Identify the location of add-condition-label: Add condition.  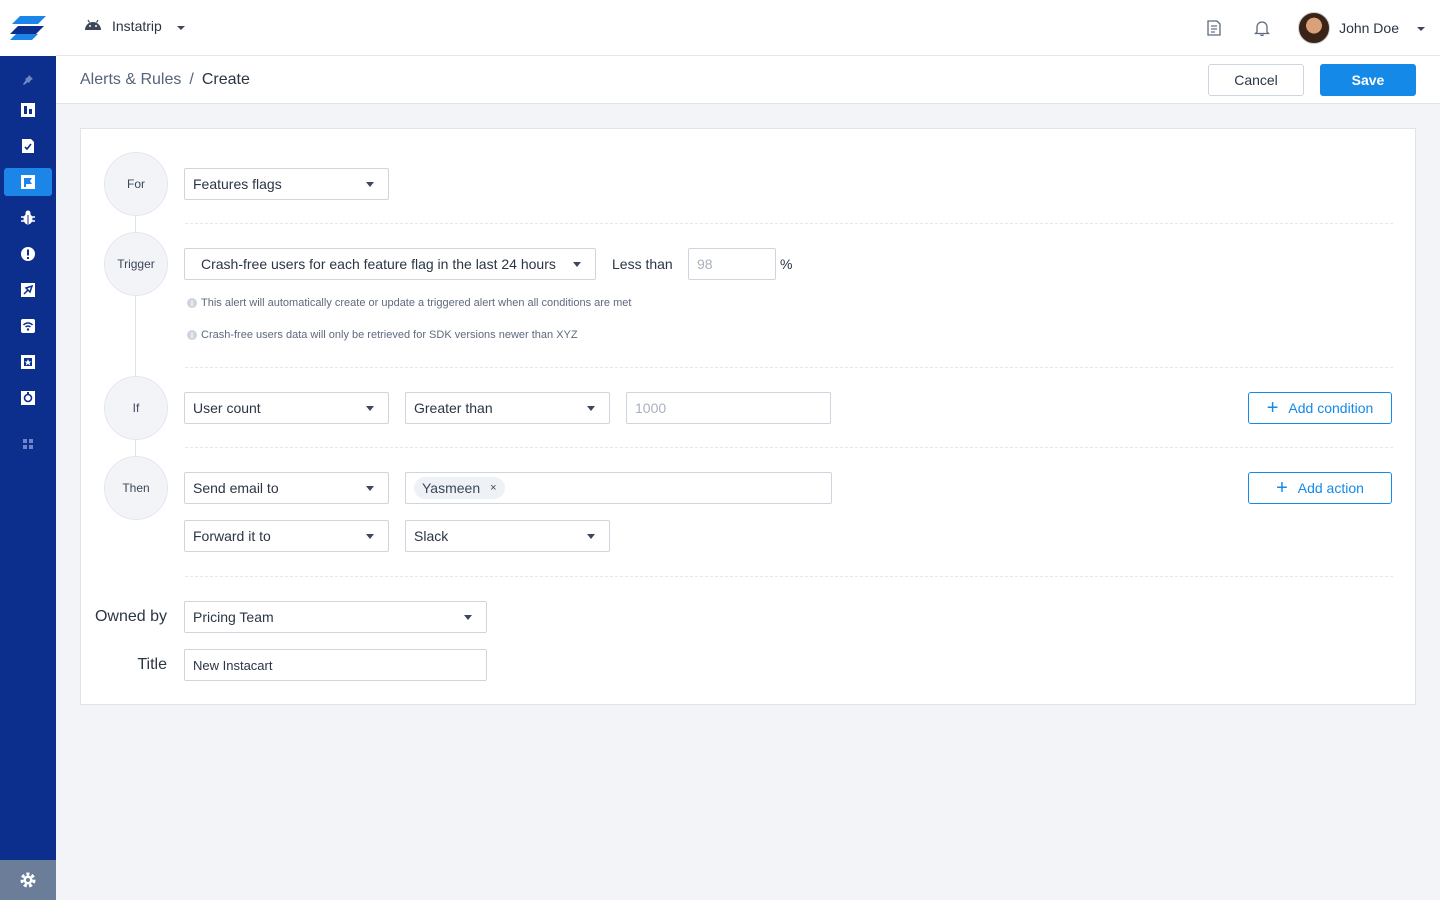
(1331, 408).